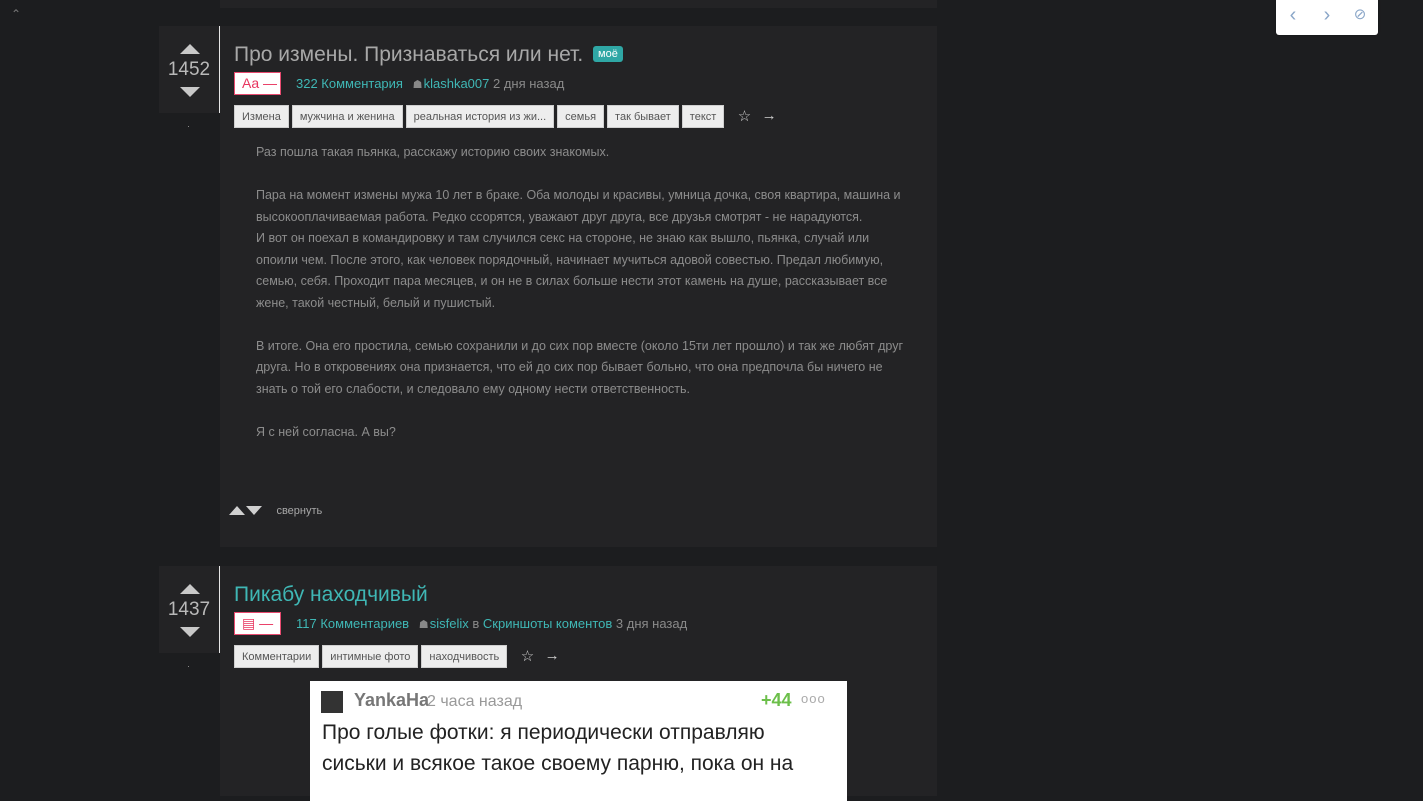 The width and height of the screenshot is (1423, 801). I want to click on mine-badge: моё, so click(608, 54).